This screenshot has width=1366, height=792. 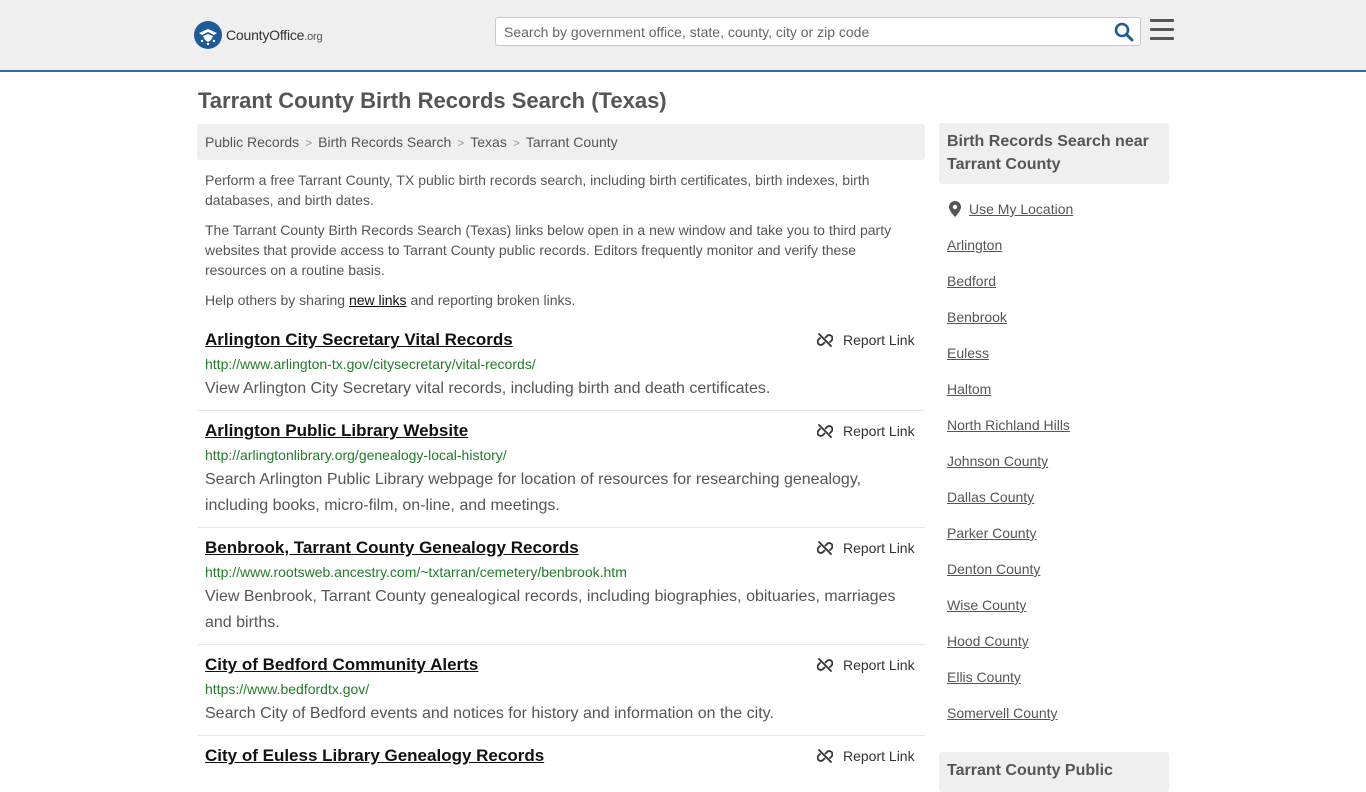 What do you see at coordinates (997, 461) in the screenshot?
I see `sidebar-link-johnson-county: Johnson County` at bounding box center [997, 461].